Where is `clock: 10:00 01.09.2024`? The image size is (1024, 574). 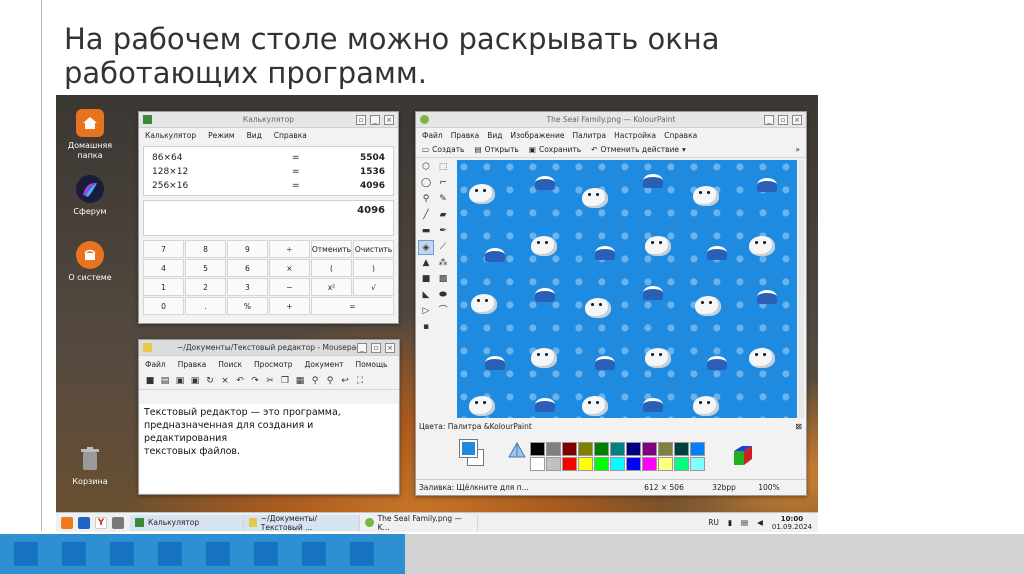 clock: 10:00 01.09.2024 is located at coordinates (792, 523).